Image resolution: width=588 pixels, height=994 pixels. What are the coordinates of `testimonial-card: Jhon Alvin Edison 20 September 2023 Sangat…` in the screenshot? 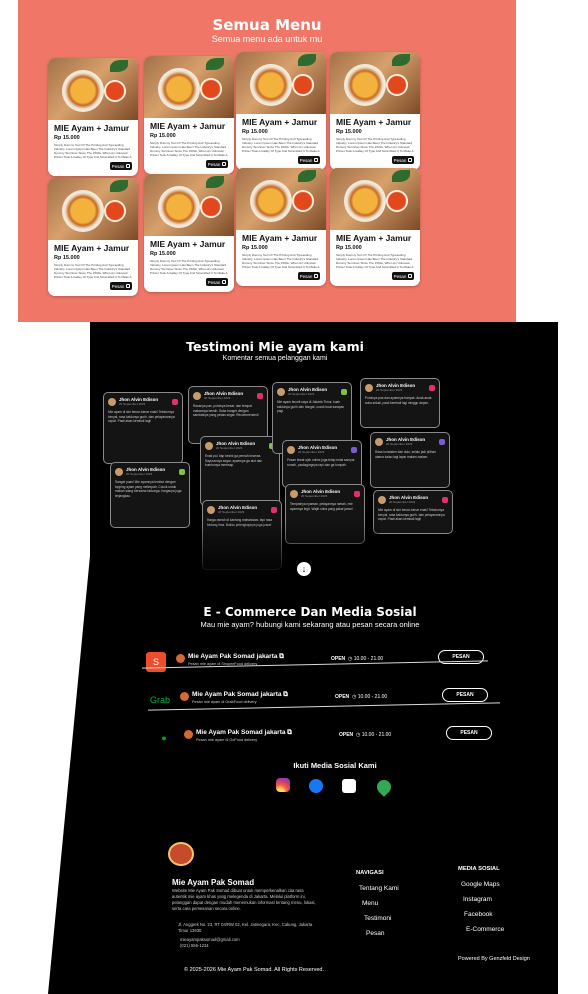 It's located at (150, 495).